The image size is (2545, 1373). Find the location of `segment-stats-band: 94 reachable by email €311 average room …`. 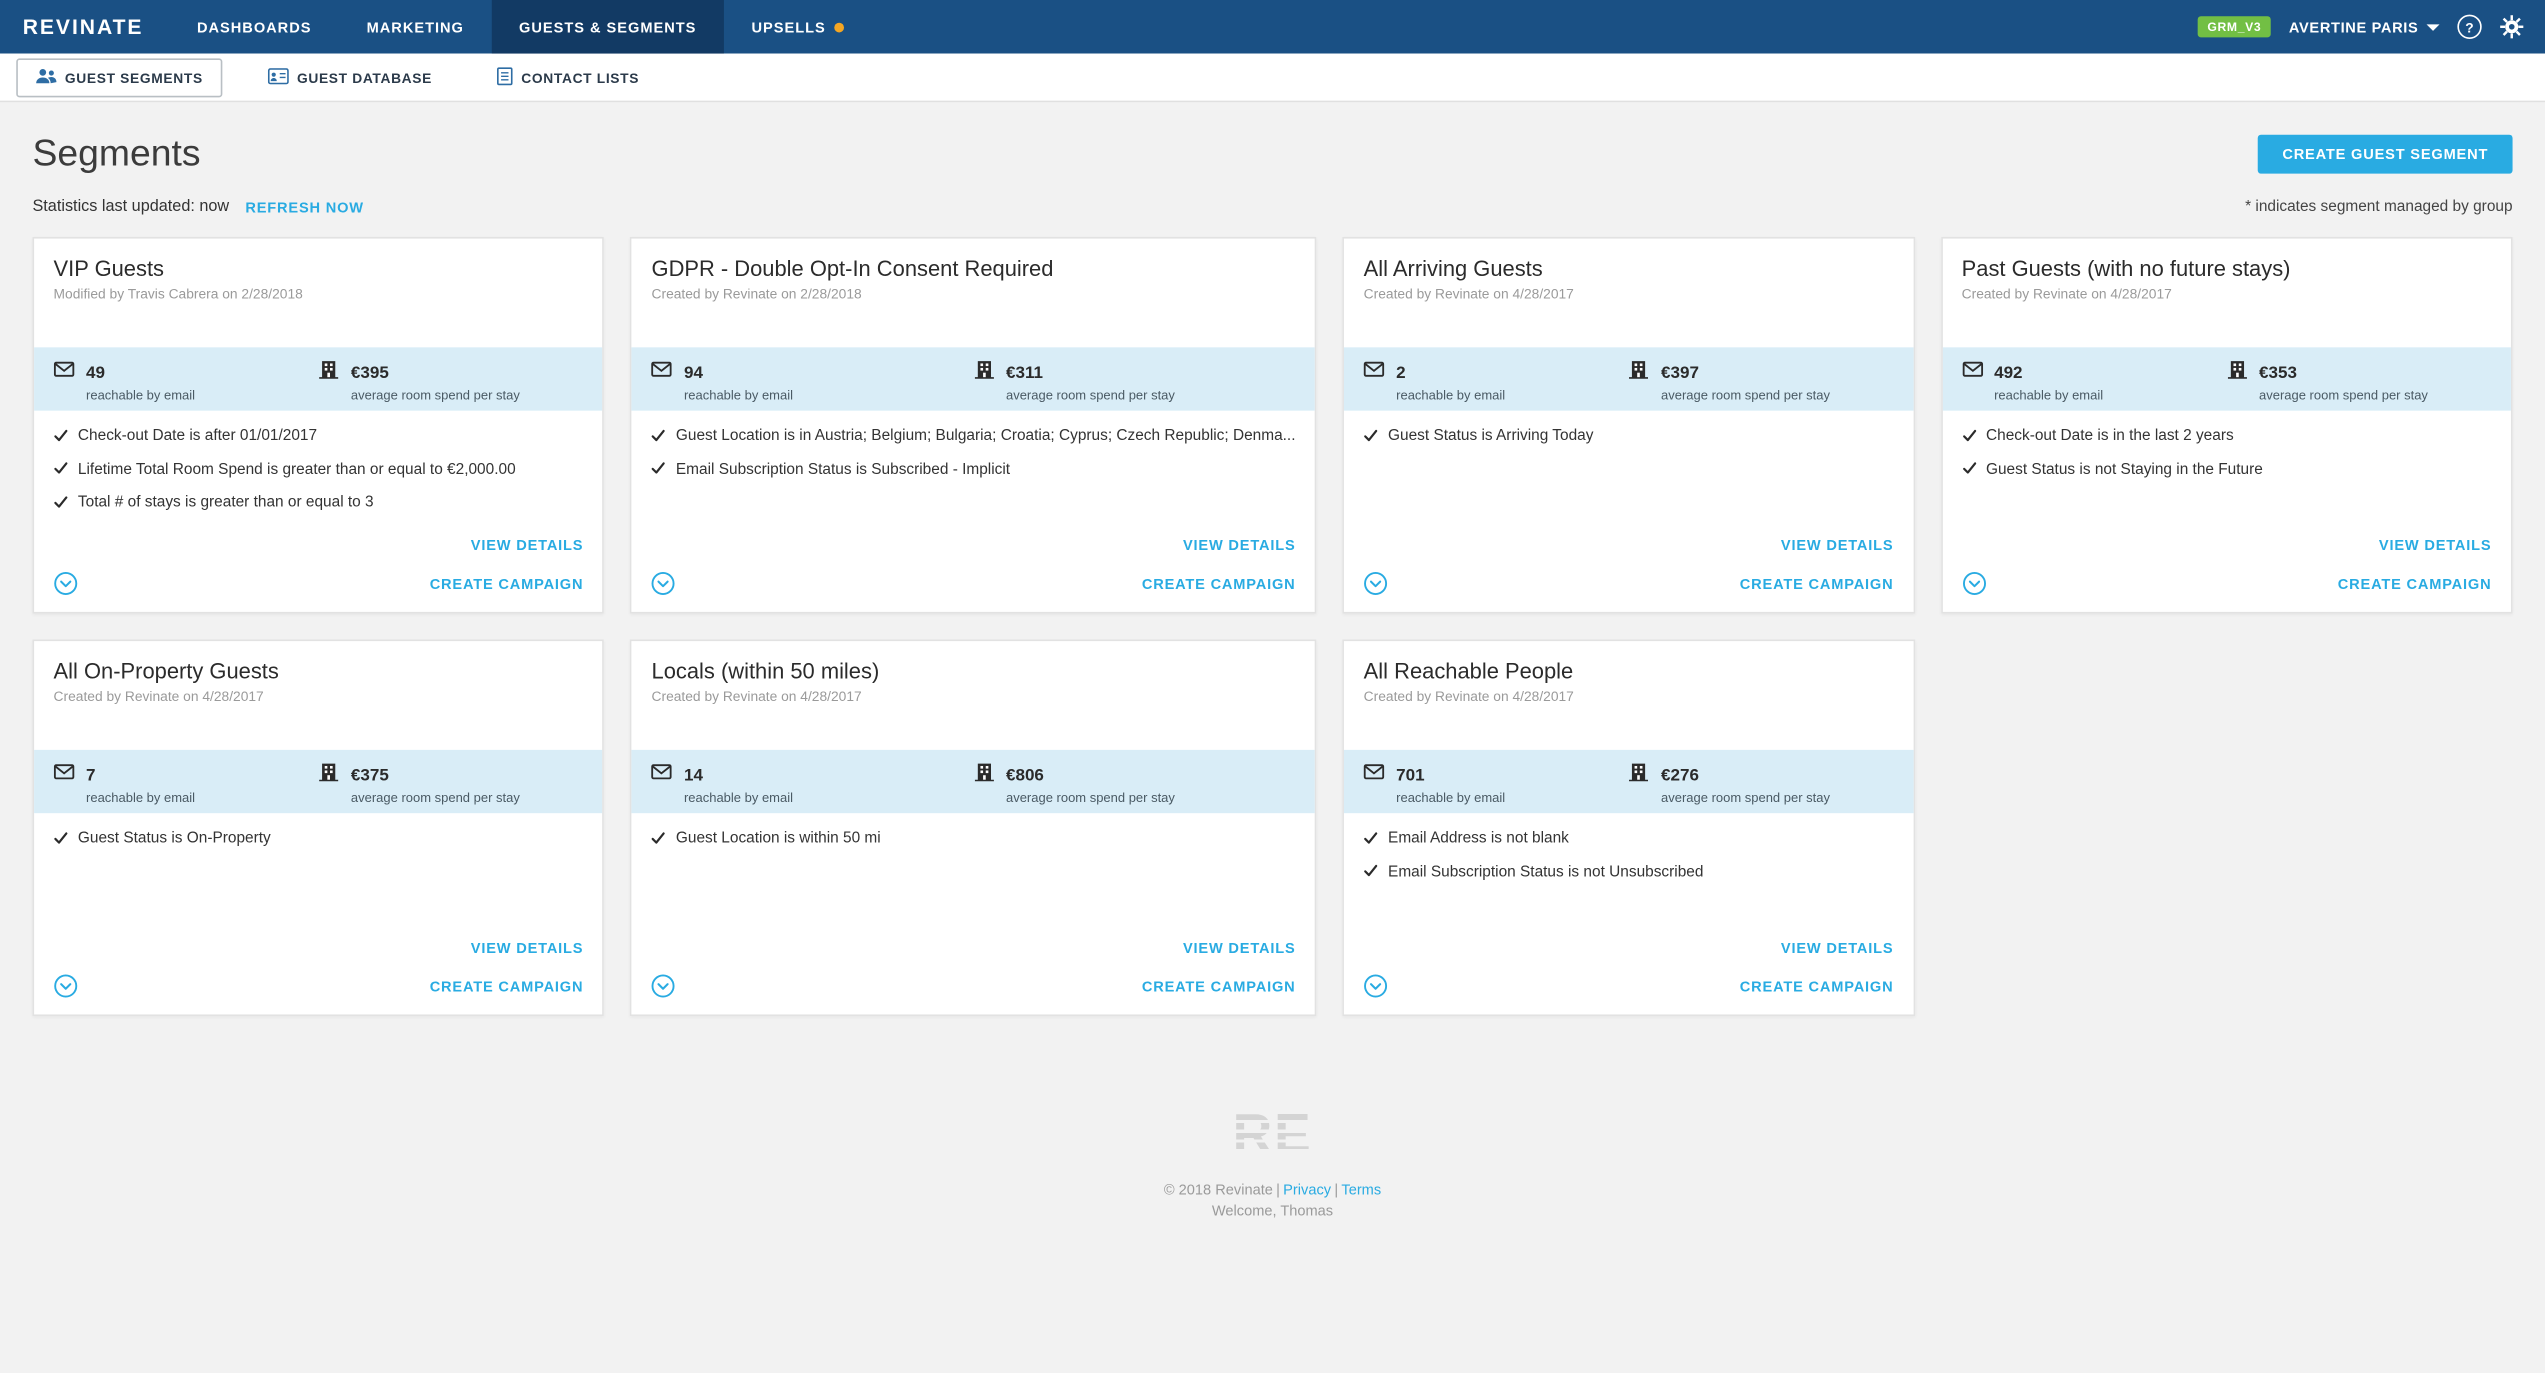

segment-stats-band: 94 reachable by email €311 average room … is located at coordinates (973, 379).